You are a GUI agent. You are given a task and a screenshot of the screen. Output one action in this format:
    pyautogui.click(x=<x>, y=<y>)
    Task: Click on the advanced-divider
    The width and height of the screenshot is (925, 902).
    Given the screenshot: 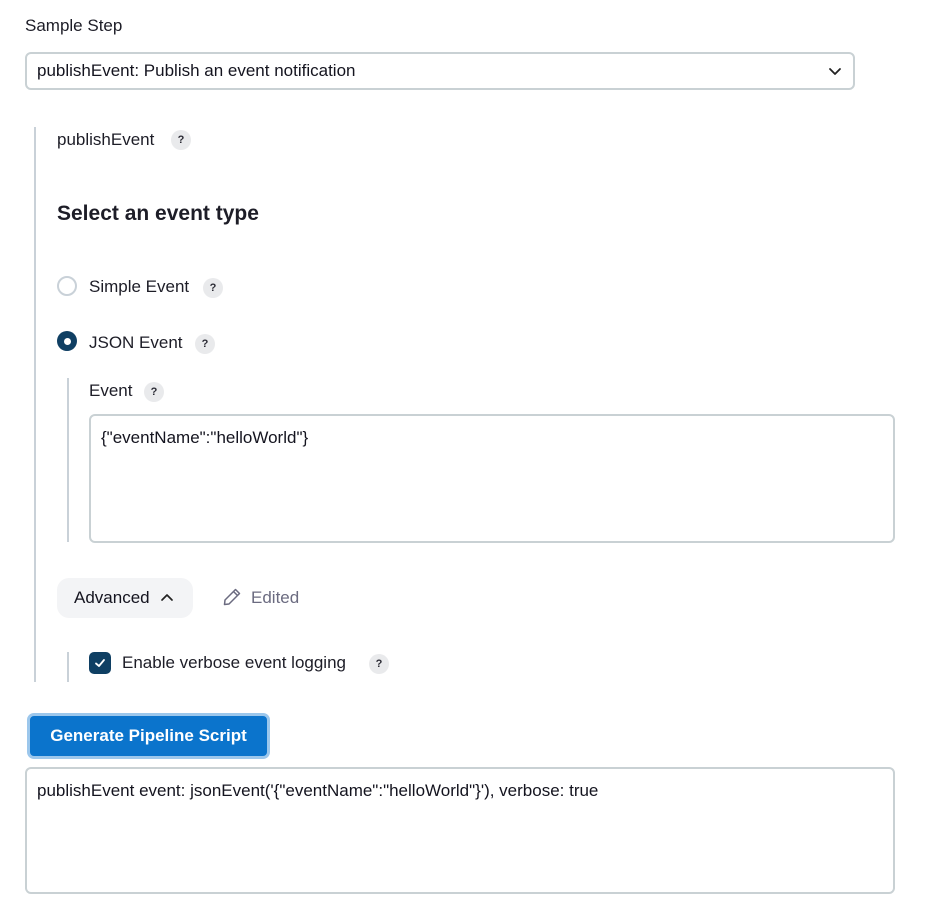 What is the action you would take?
    pyautogui.click(x=68, y=667)
    